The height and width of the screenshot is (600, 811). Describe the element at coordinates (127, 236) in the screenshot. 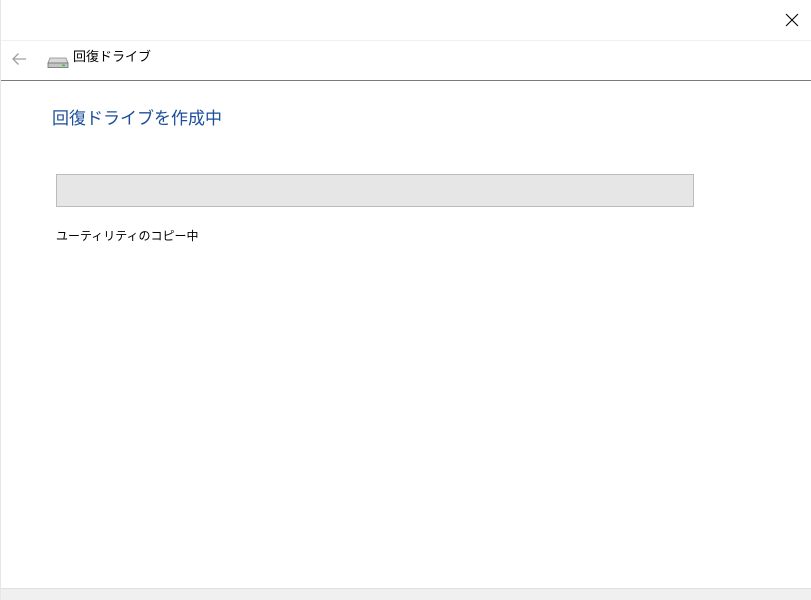

I see `status-text: ユーティリティのコピー中` at that location.